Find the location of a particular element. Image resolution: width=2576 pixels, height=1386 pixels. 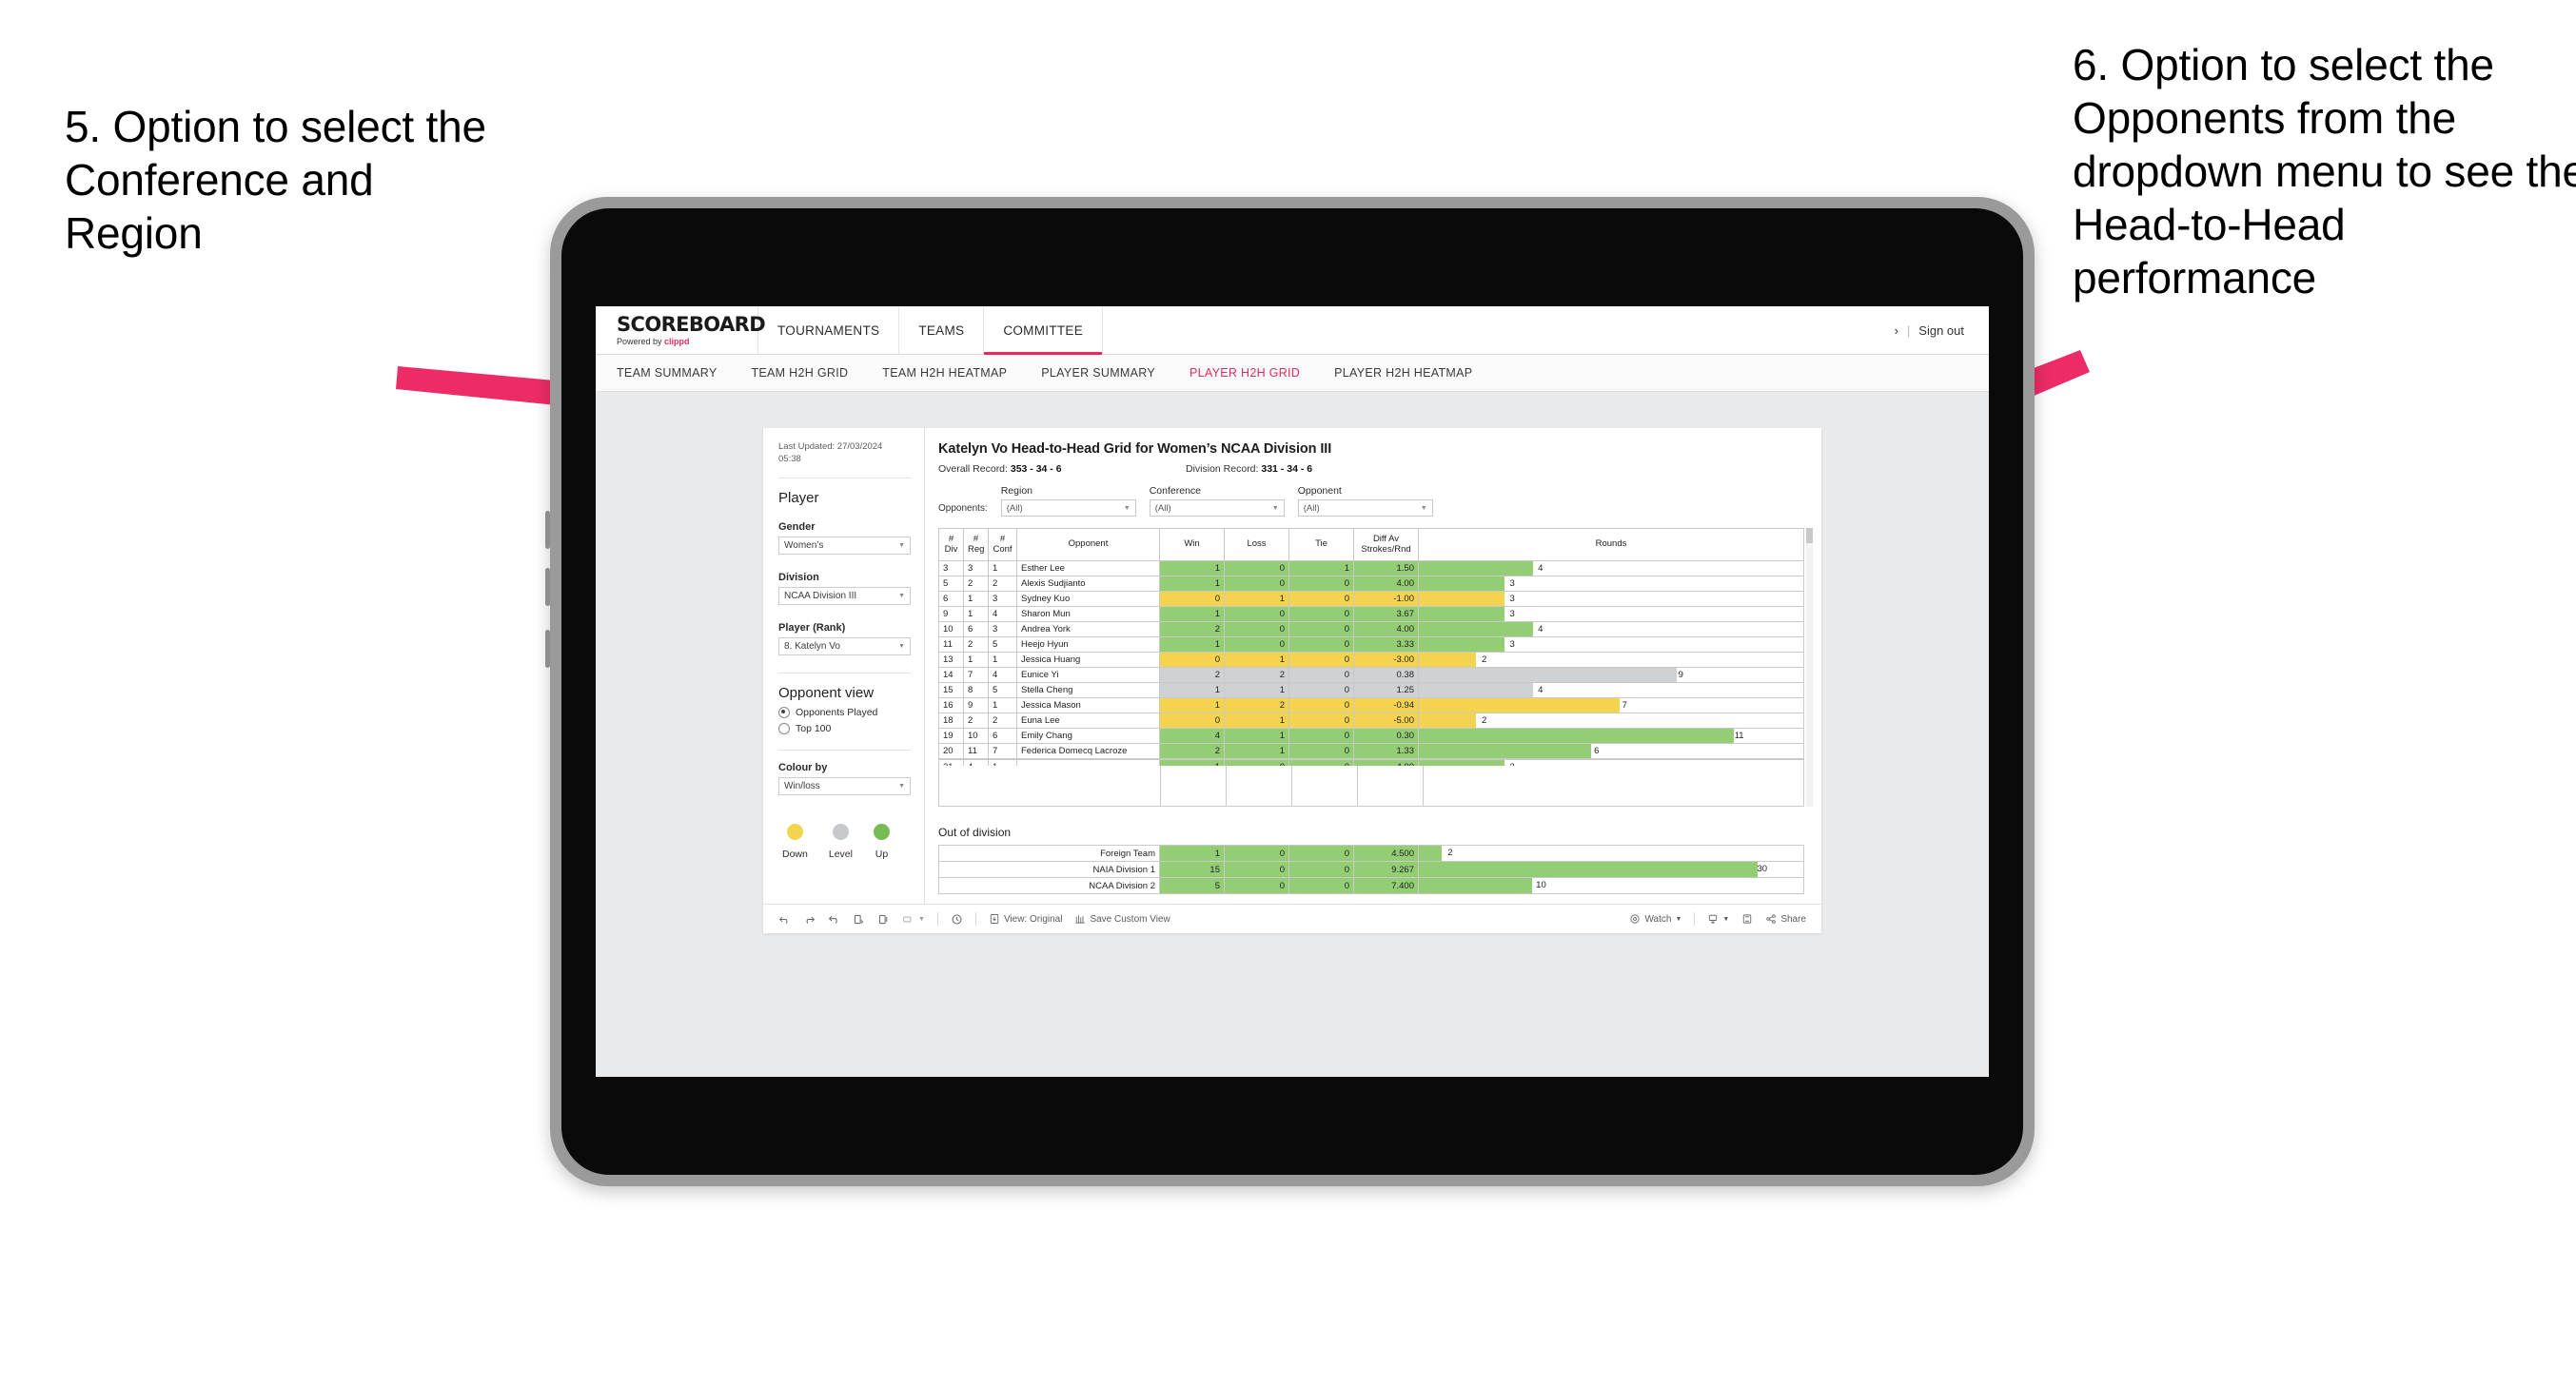

cell-win: 1 is located at coordinates (1192, 690).